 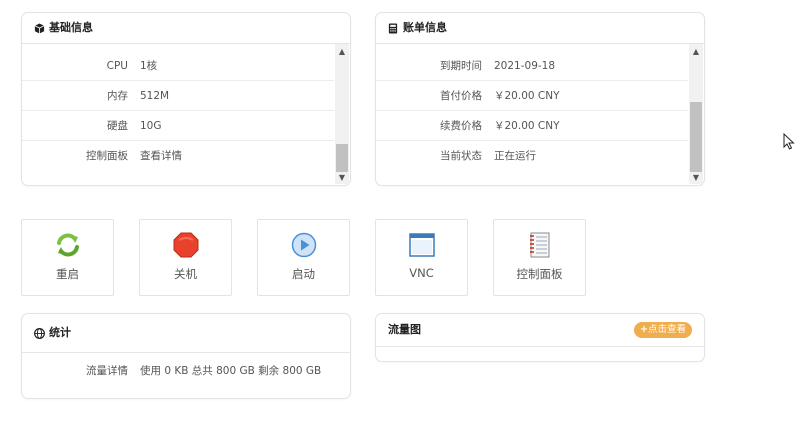 I want to click on row-label: 控制面板, so click(x=107, y=156).